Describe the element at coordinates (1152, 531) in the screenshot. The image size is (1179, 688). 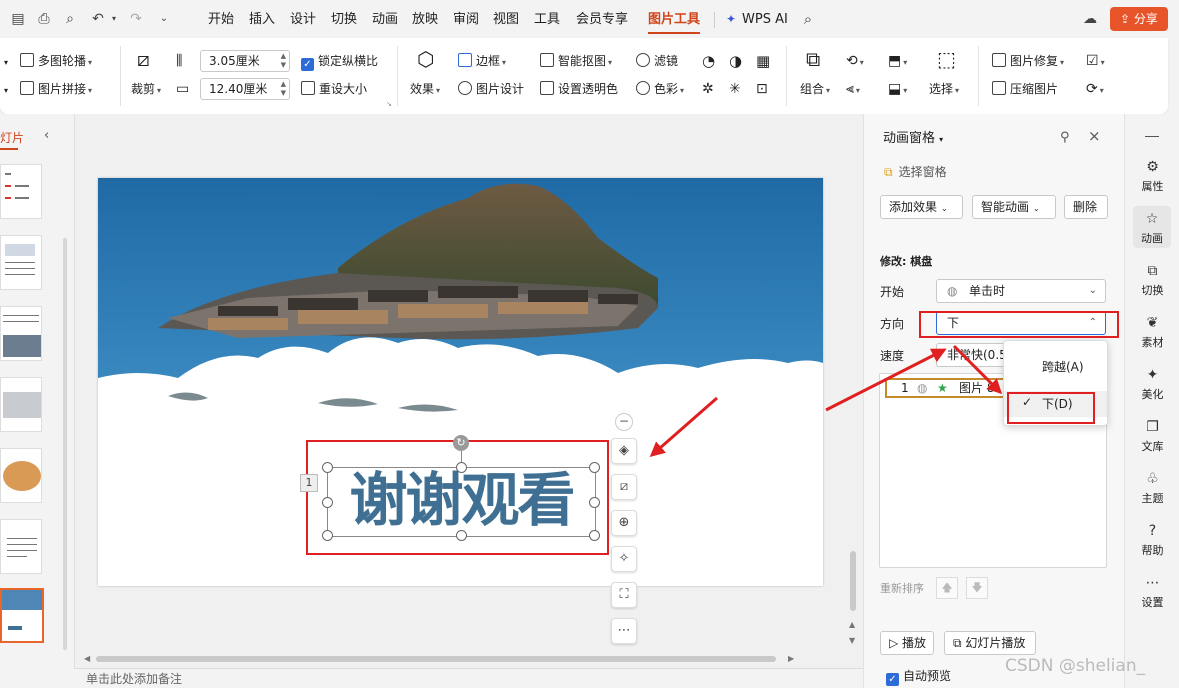
I see `help-icon: ?` at that location.